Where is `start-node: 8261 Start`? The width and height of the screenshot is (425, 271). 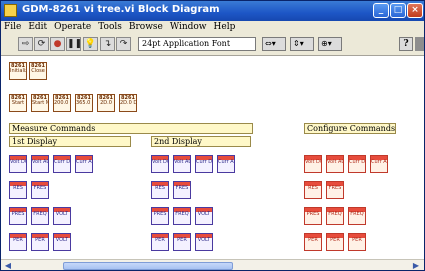 start-node: 8261 Start is located at coordinates (18, 103).